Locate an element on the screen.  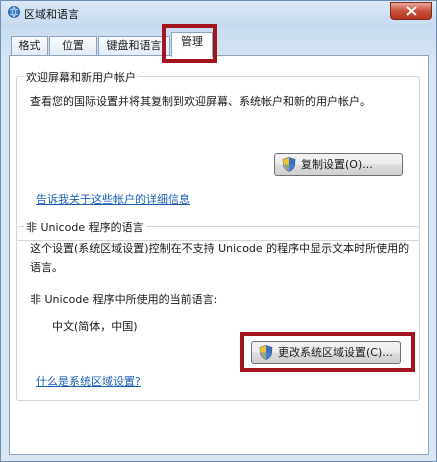
tab-keyboards-languages: 键盘和语言 is located at coordinates (134, 45).